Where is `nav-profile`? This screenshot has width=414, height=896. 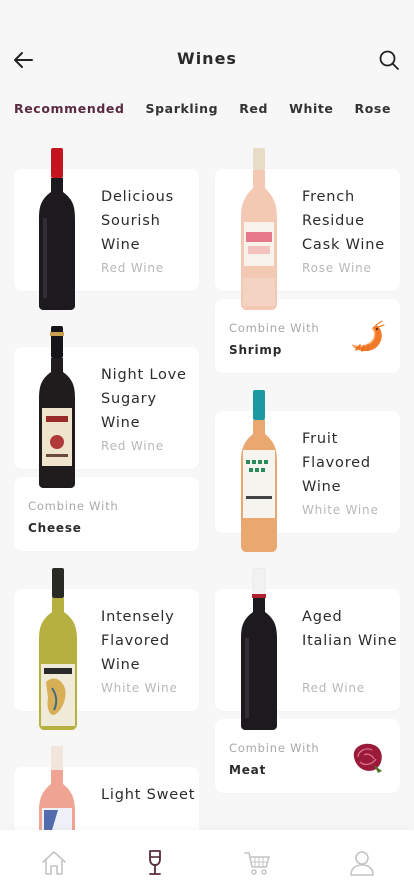
nav-profile is located at coordinates (362, 863).